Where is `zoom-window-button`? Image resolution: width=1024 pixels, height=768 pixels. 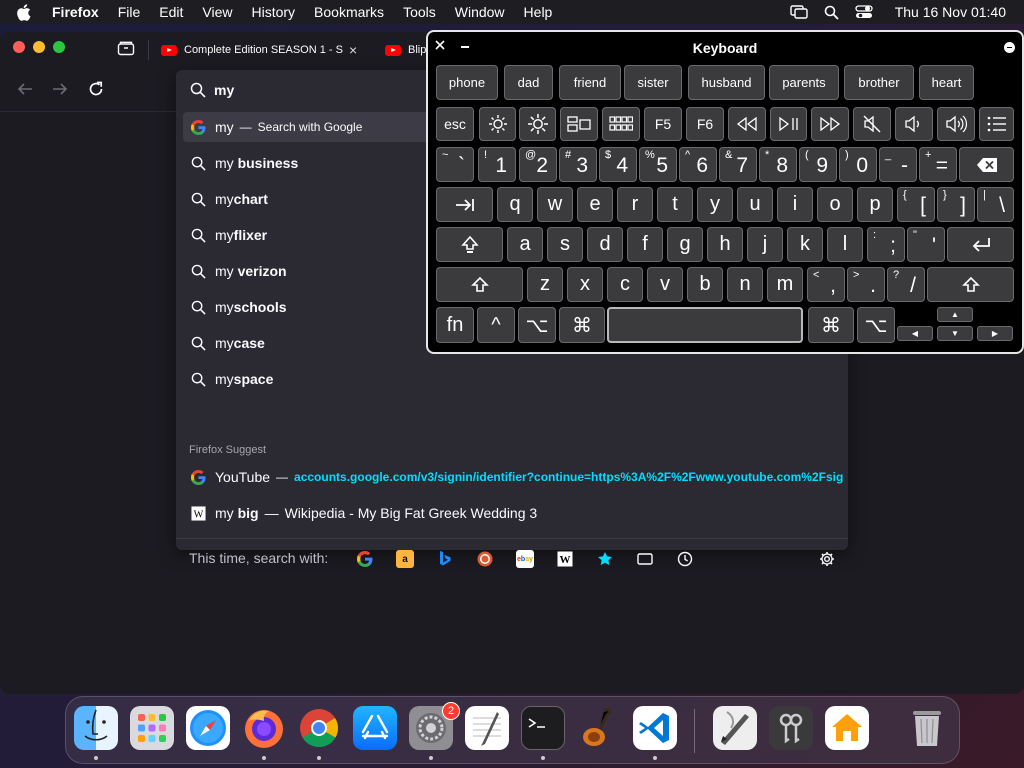 zoom-window-button is located at coordinates (59, 47).